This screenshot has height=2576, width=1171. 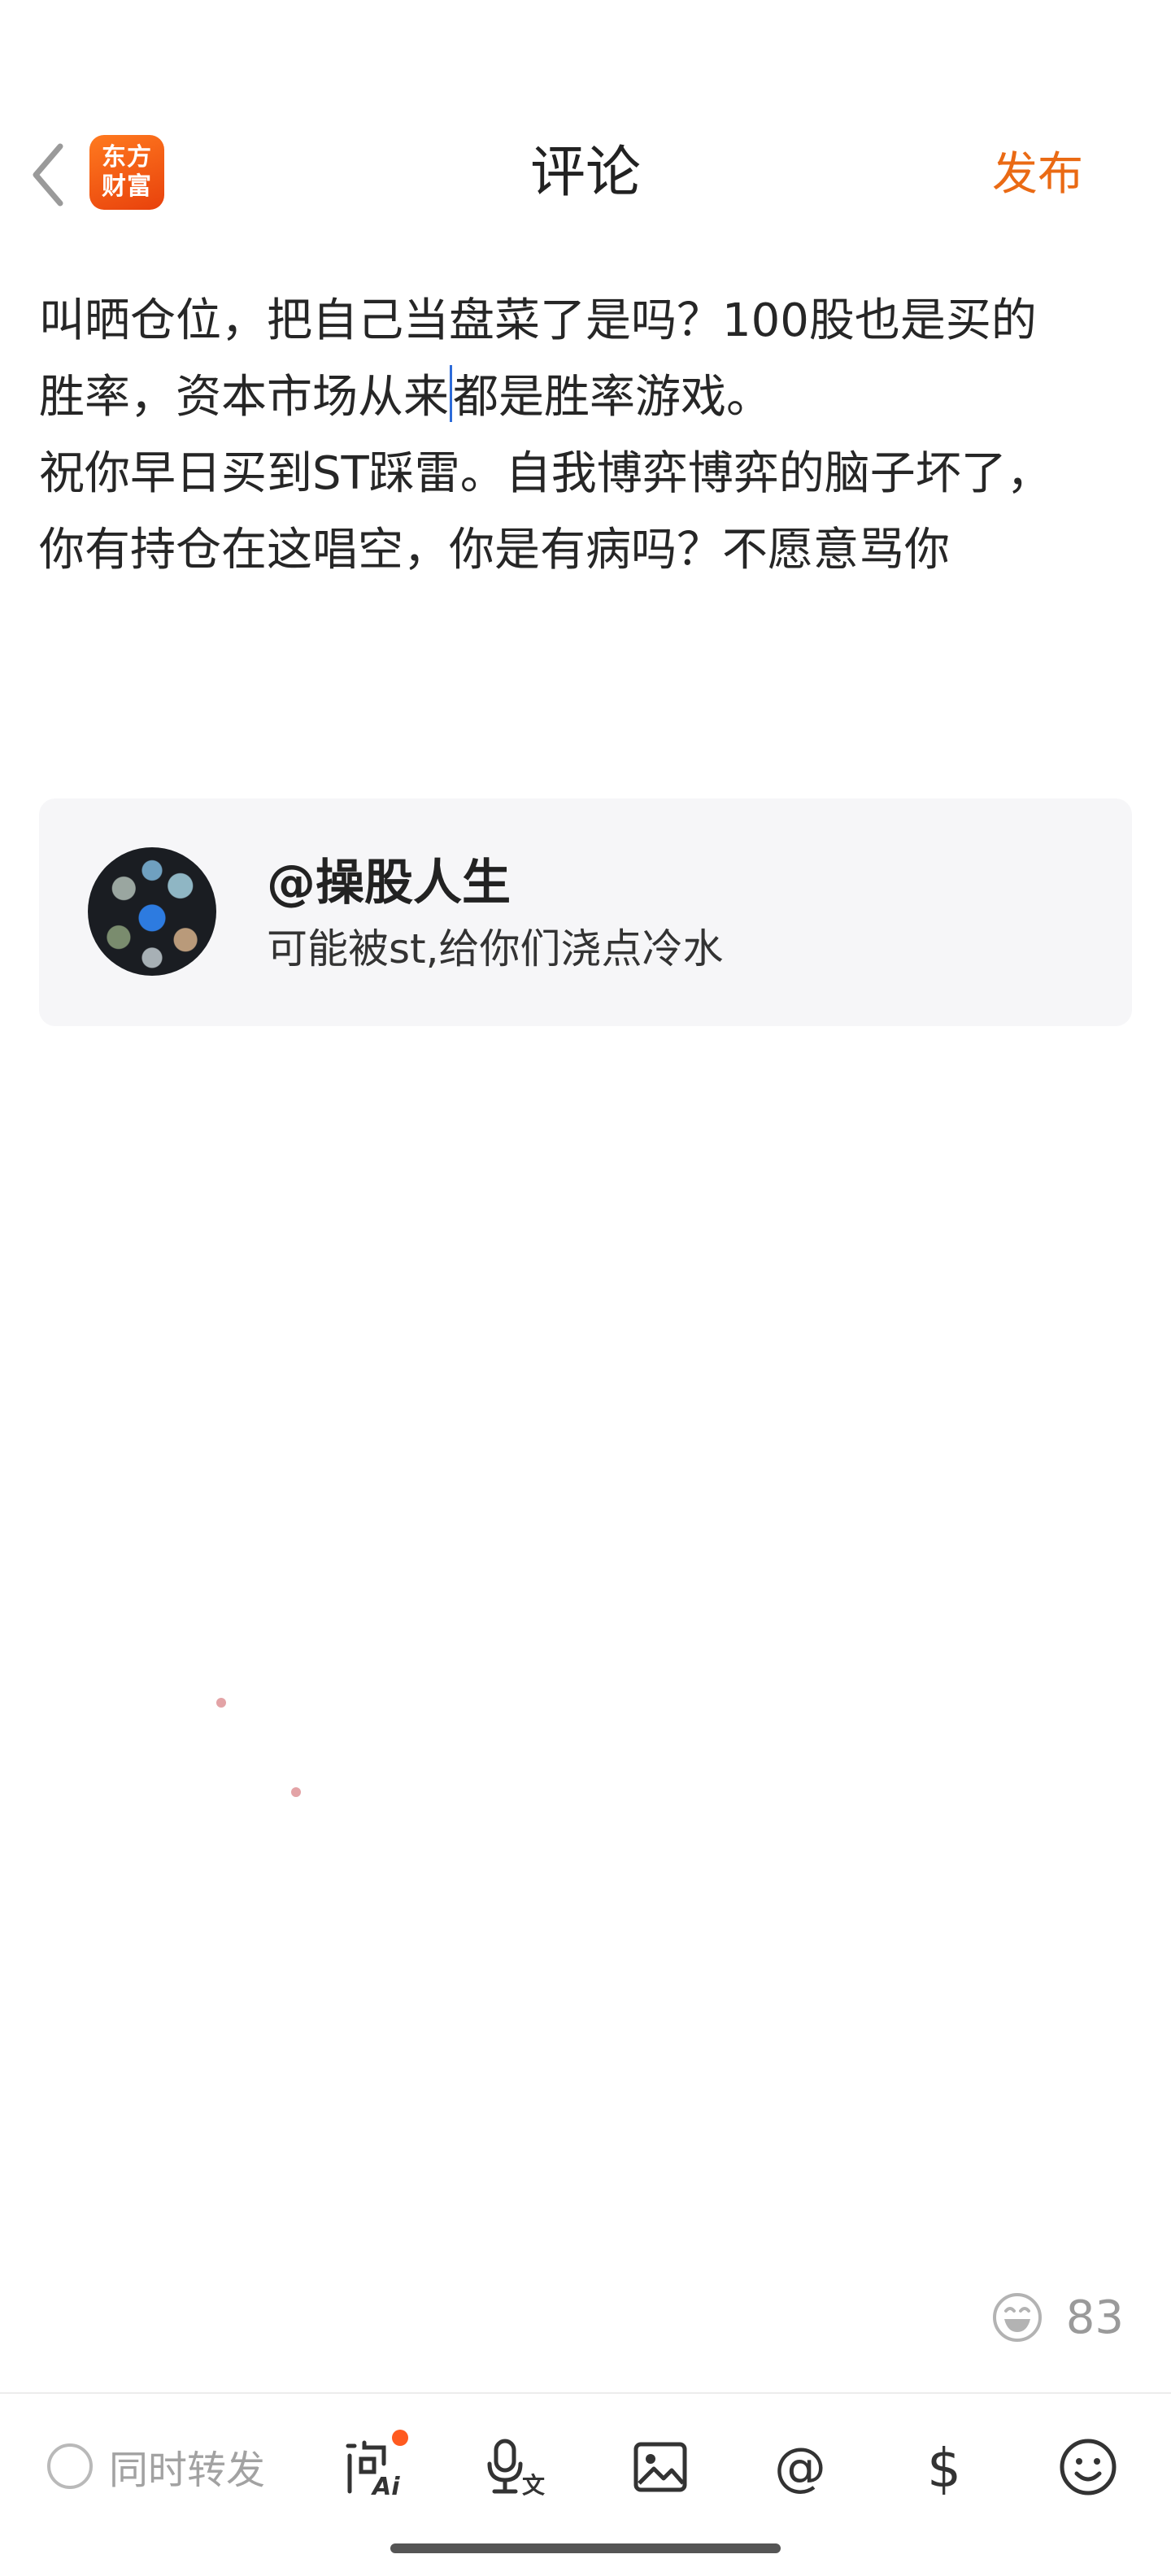 I want to click on emoji-count: 83, so click(x=1094, y=2317).